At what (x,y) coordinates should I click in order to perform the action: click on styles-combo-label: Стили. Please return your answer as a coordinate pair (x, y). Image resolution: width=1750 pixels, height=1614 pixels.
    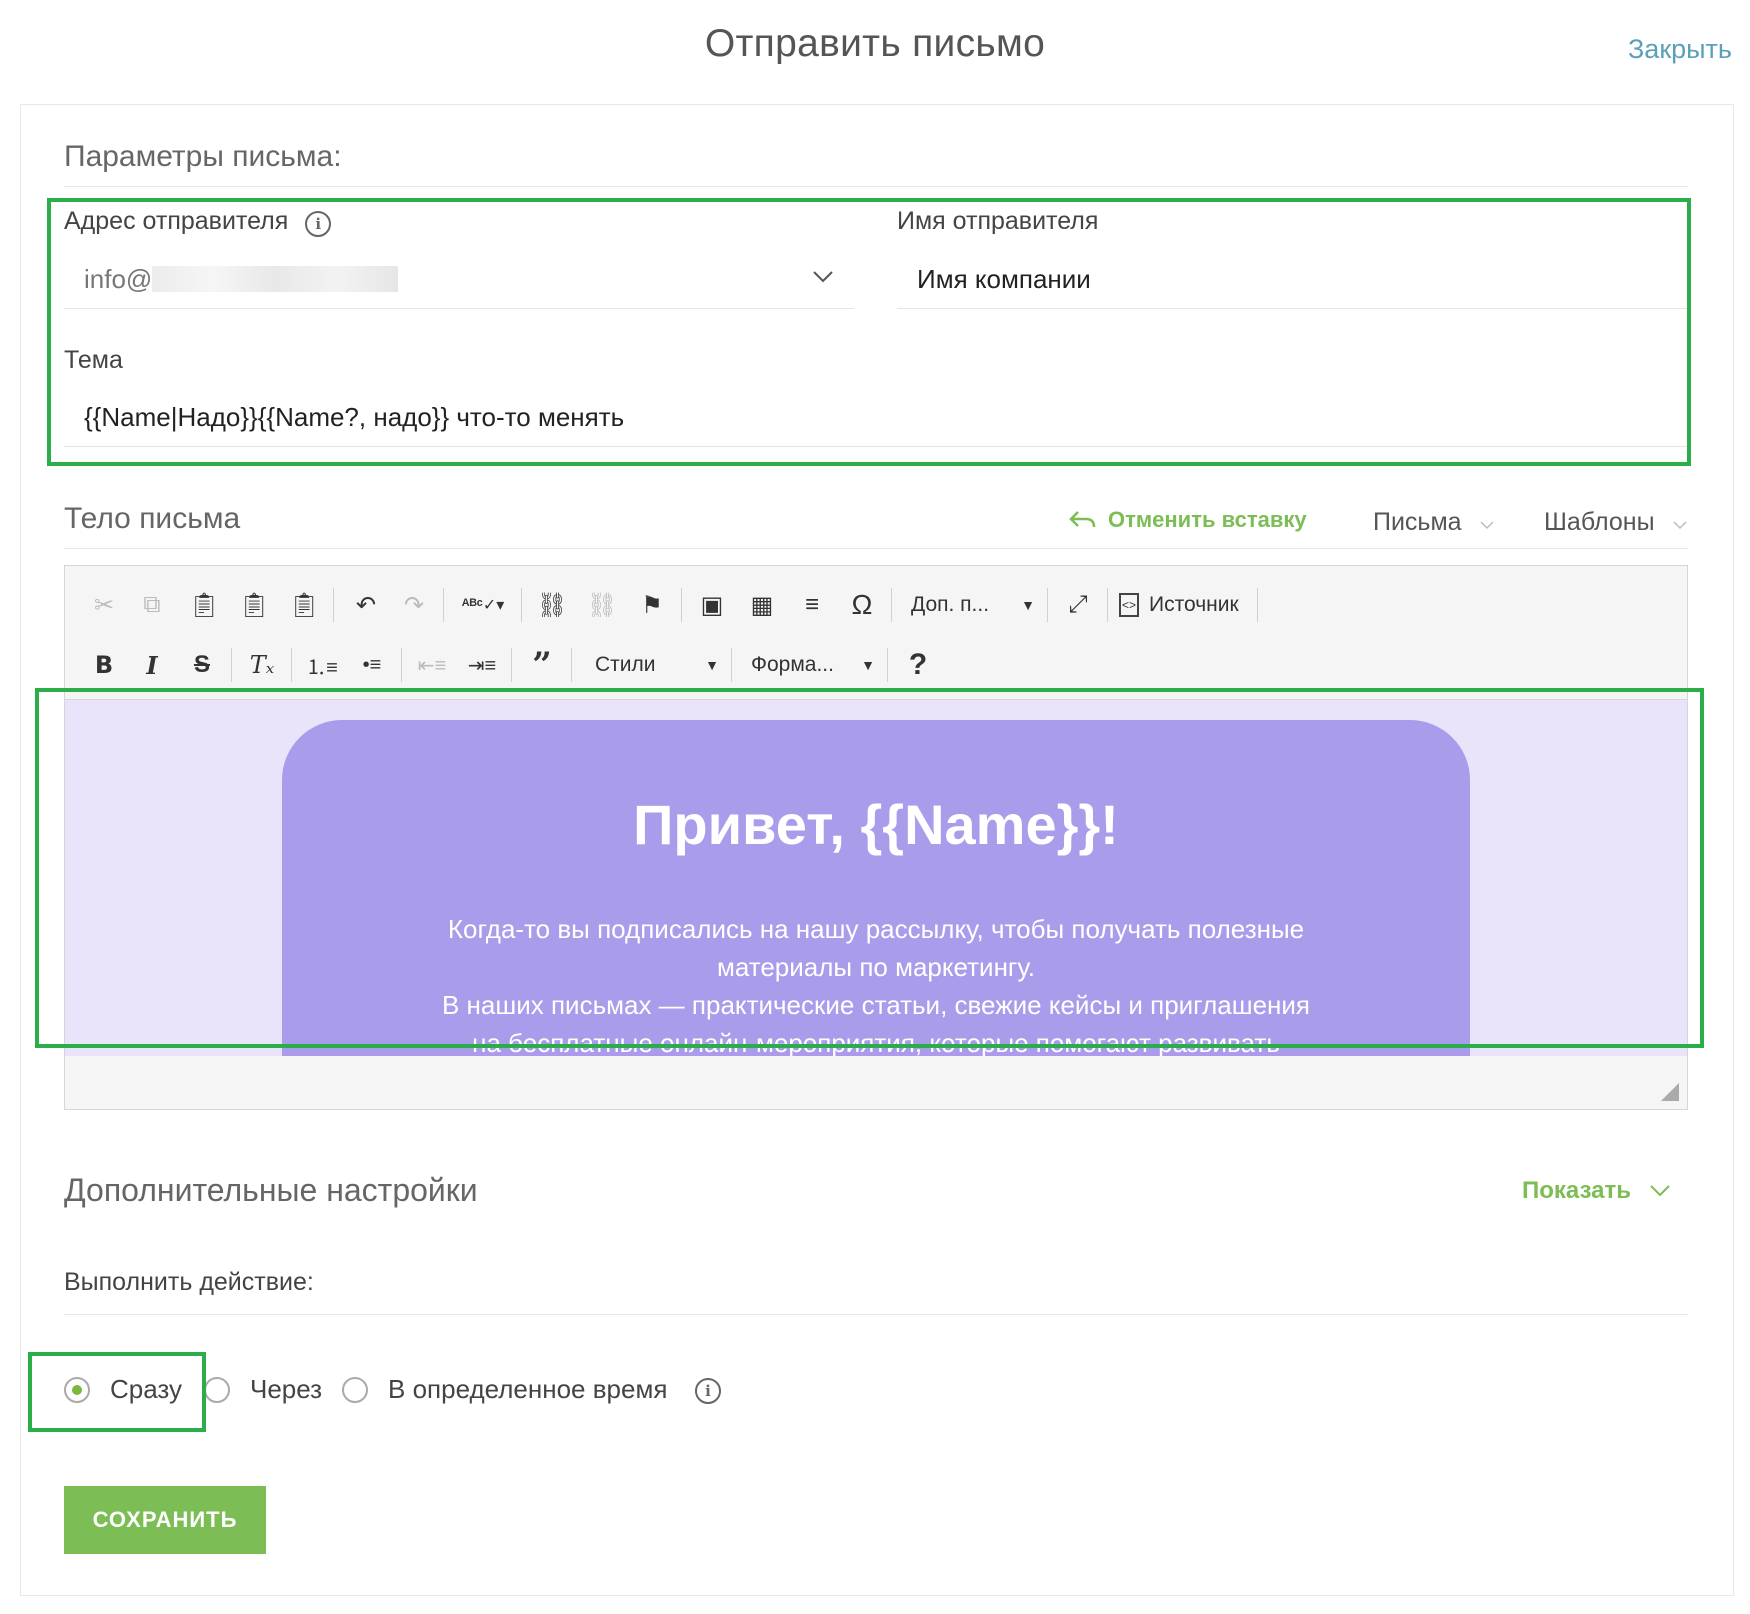
    Looking at the image, I should click on (625, 664).